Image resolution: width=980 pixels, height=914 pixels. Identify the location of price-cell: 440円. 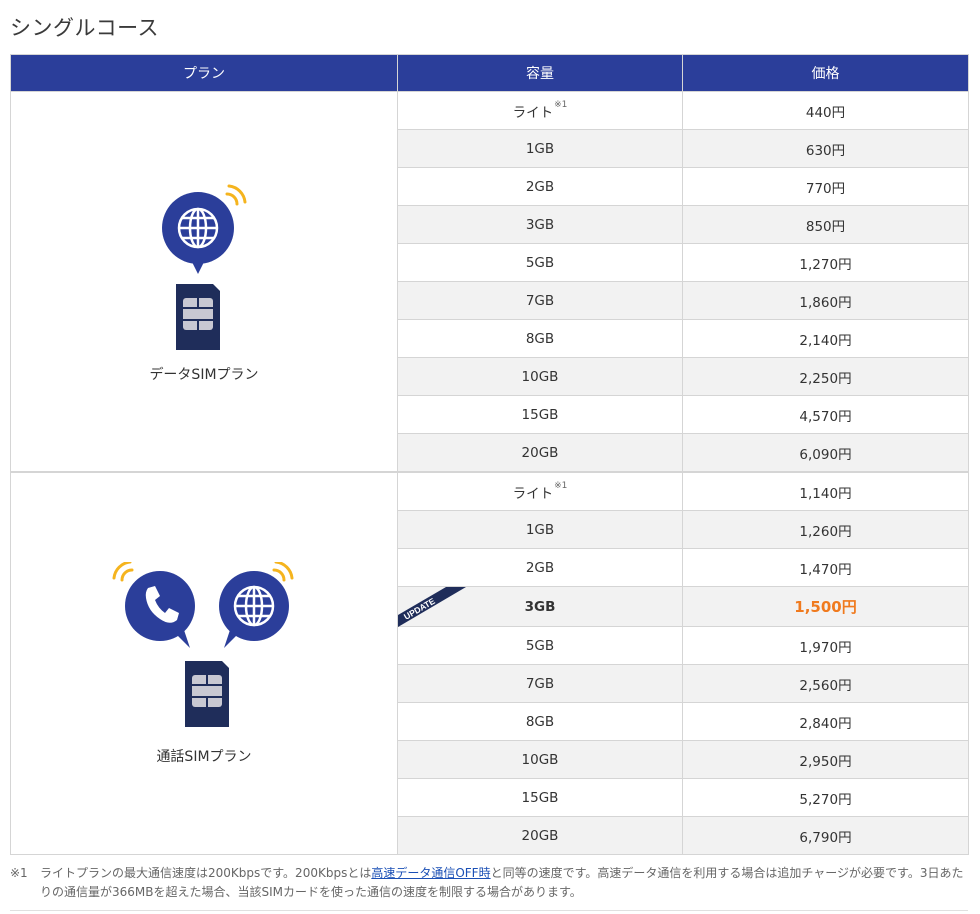
(825, 110).